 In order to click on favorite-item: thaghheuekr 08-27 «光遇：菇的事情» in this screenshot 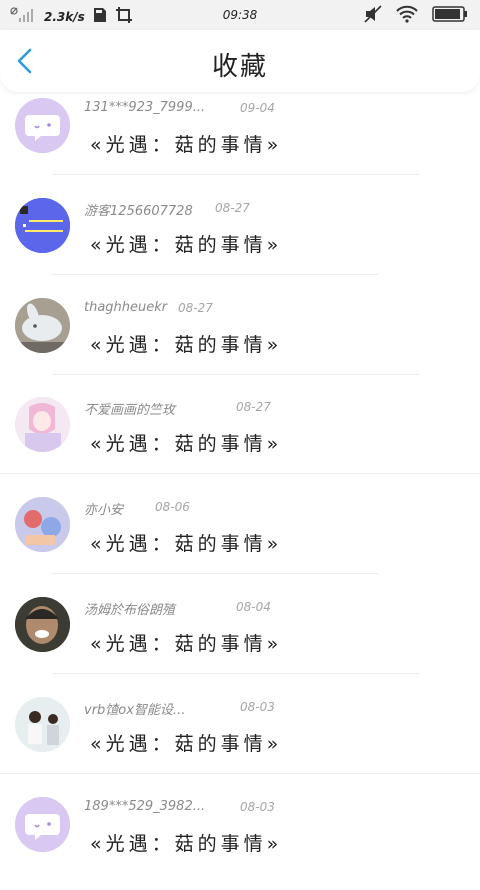, I will do `click(240, 342)`.